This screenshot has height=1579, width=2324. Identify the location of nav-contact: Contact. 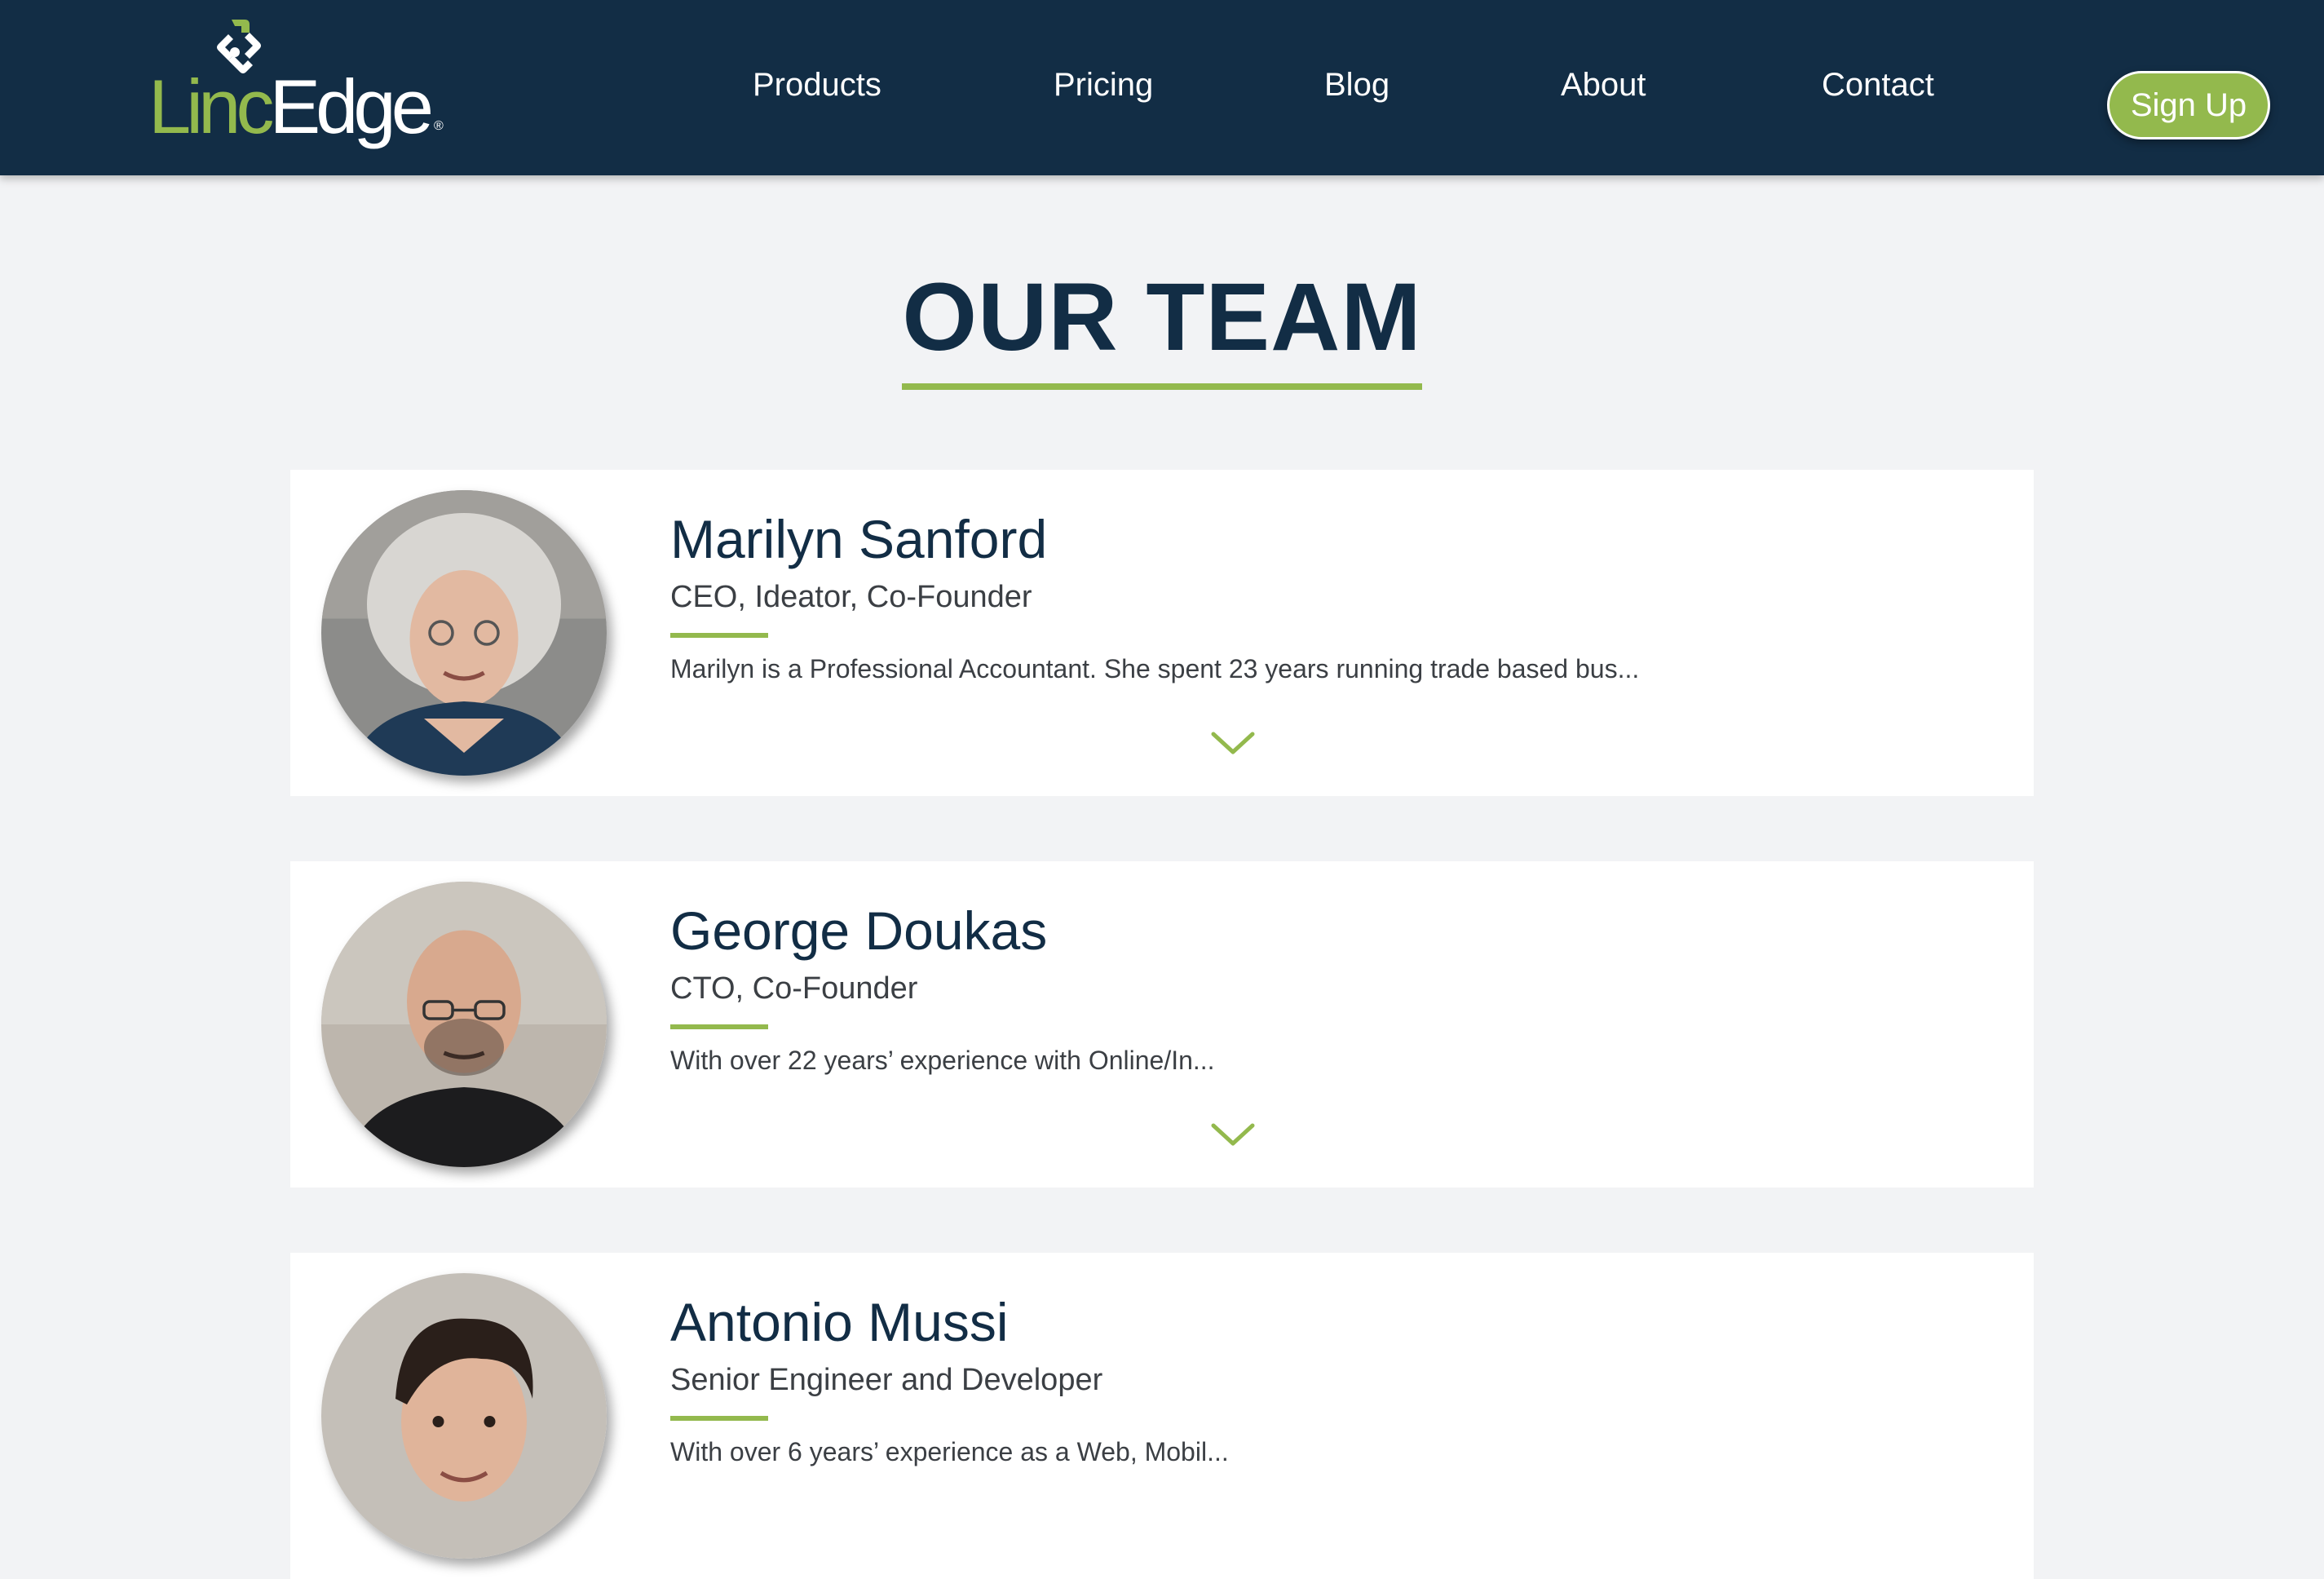
(1878, 85).